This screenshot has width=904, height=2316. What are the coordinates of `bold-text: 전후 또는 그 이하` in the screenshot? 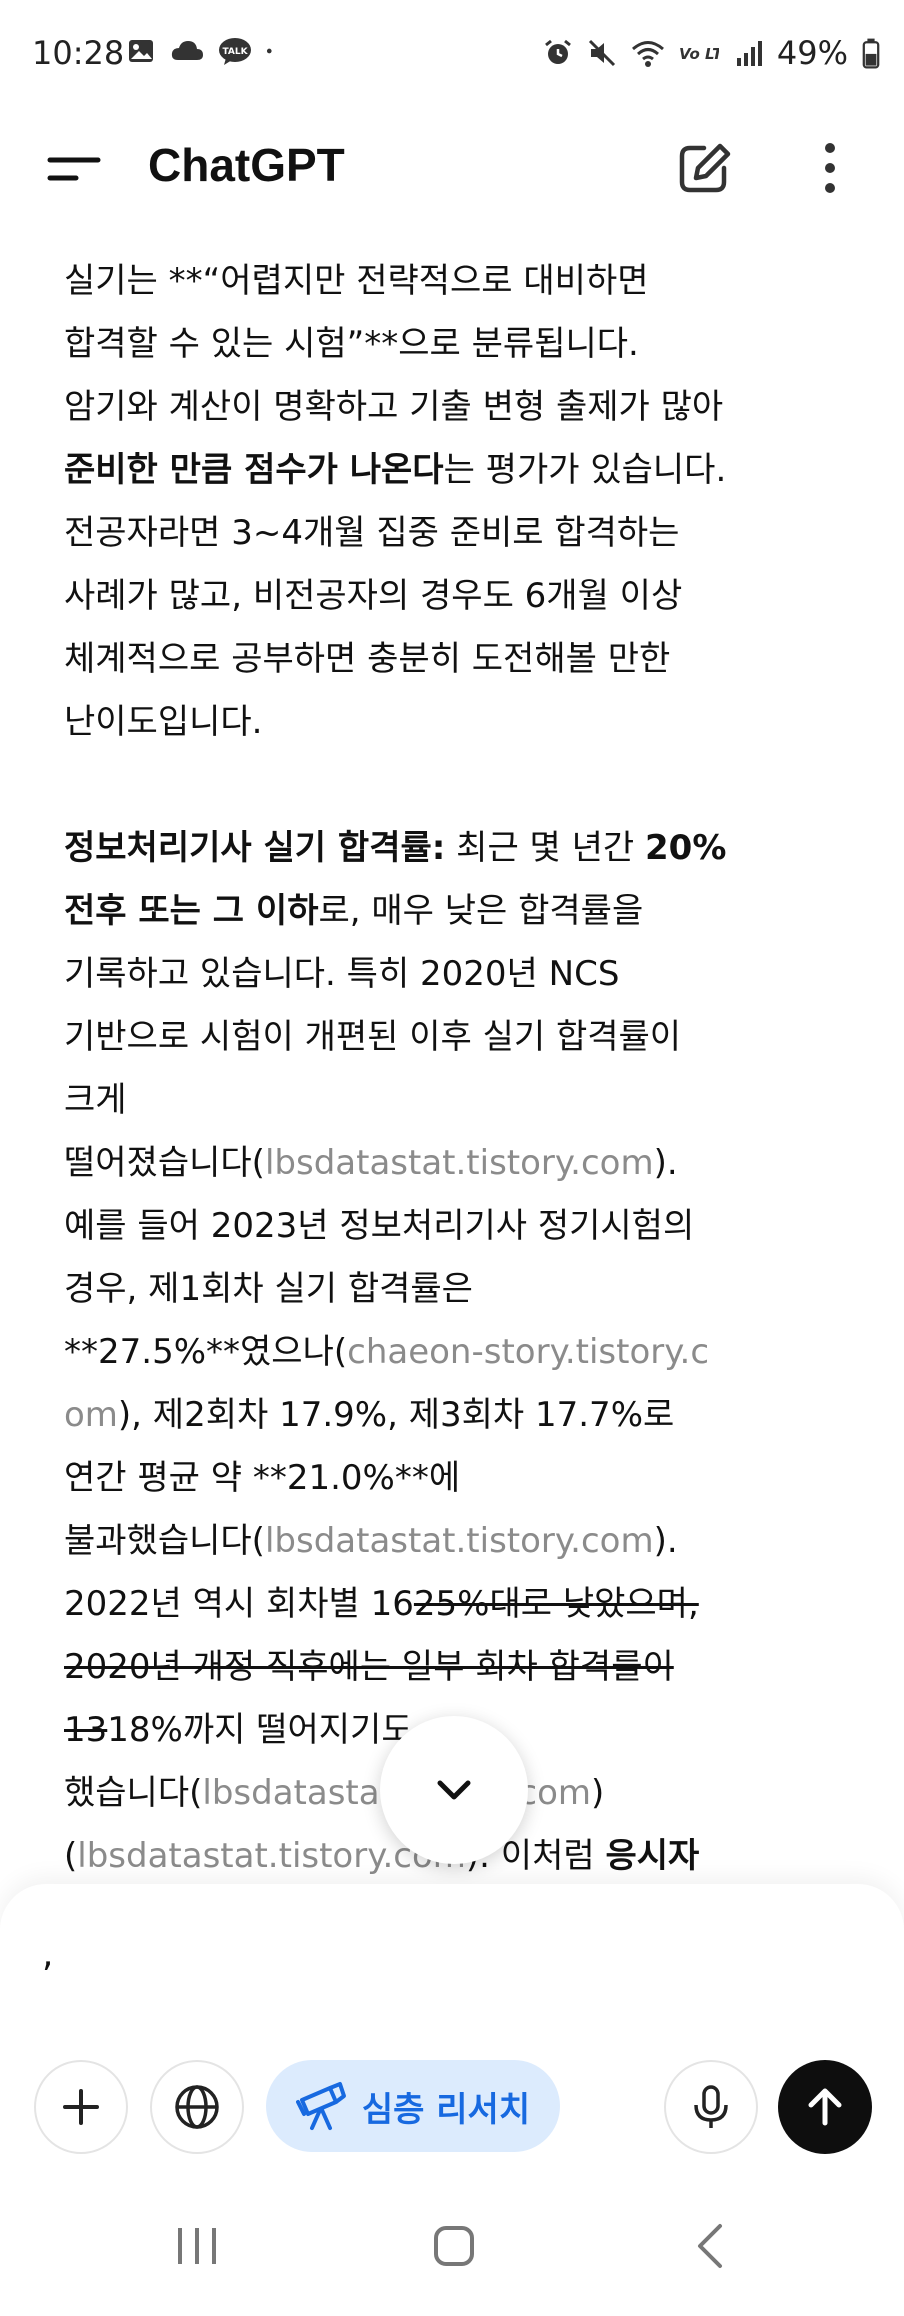 It's located at (191, 911).